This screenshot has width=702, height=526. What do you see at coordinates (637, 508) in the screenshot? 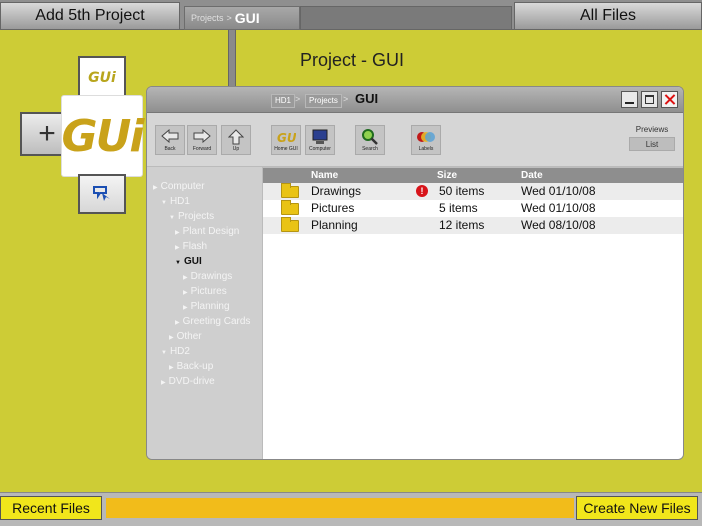
I see `create-new-files-button: Create New Files` at bounding box center [637, 508].